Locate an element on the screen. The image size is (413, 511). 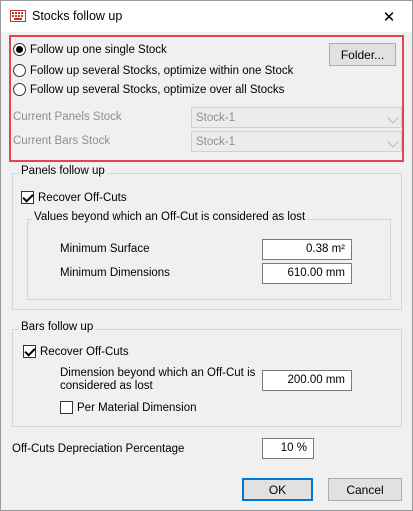
current-bars-stock-select: Stock-1 is located at coordinates (296, 141).